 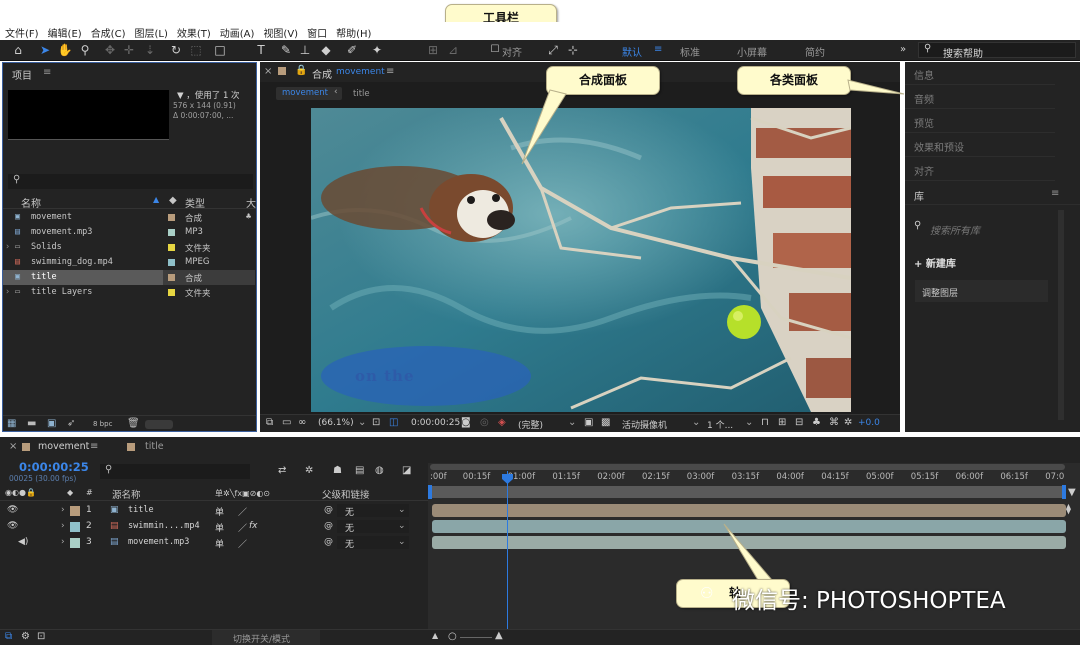 I want to click on audio-speaker-icon: ◀), so click(x=23, y=542).